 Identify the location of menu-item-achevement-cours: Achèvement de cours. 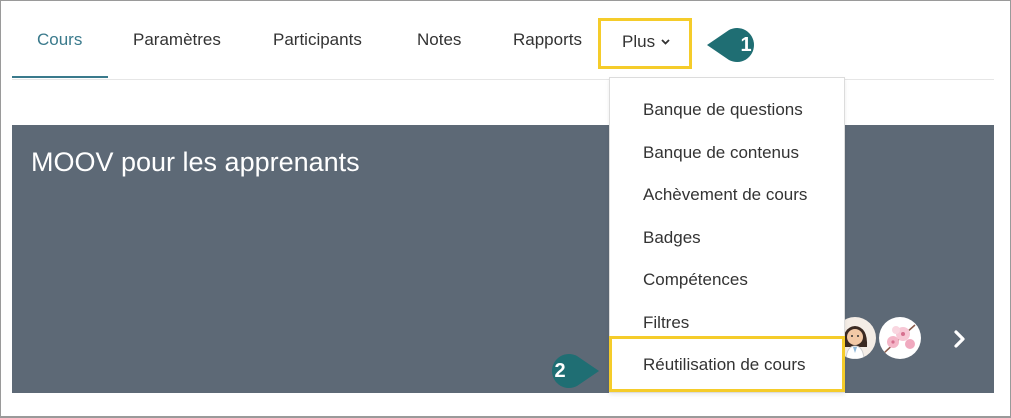
(725, 195).